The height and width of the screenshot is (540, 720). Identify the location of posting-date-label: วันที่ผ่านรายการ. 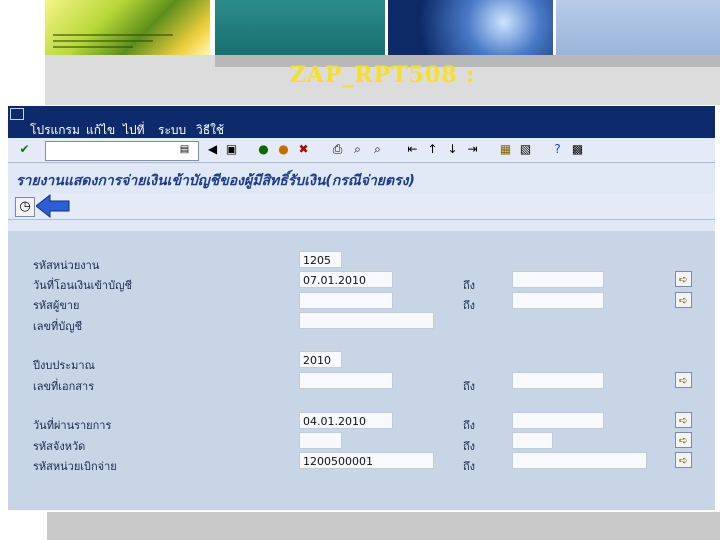
(72, 425).